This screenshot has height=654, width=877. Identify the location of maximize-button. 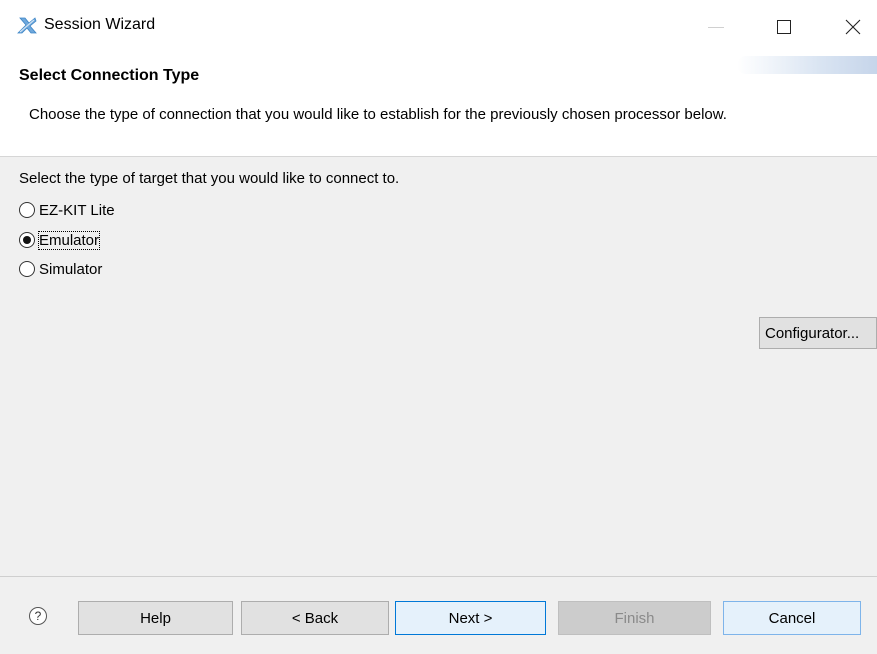
(784, 27).